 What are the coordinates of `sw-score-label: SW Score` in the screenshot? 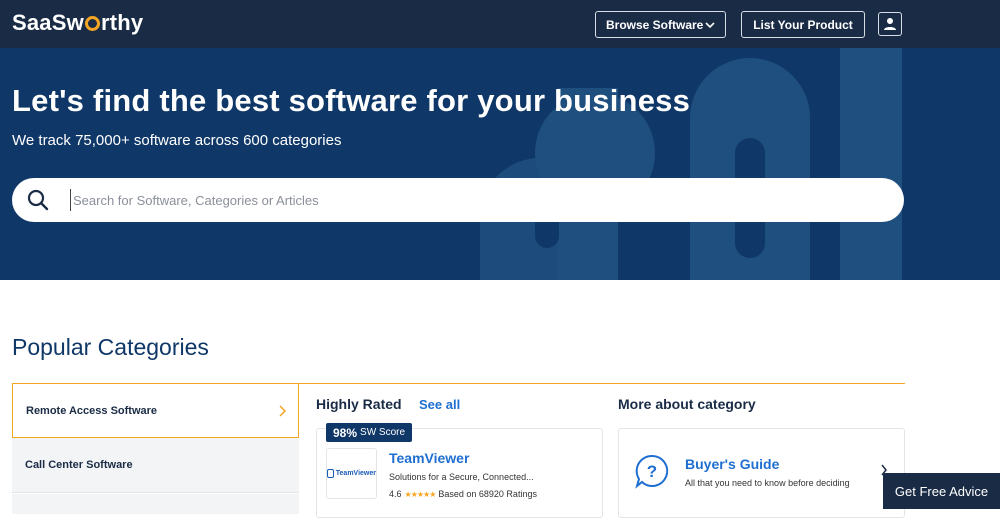 It's located at (383, 432).